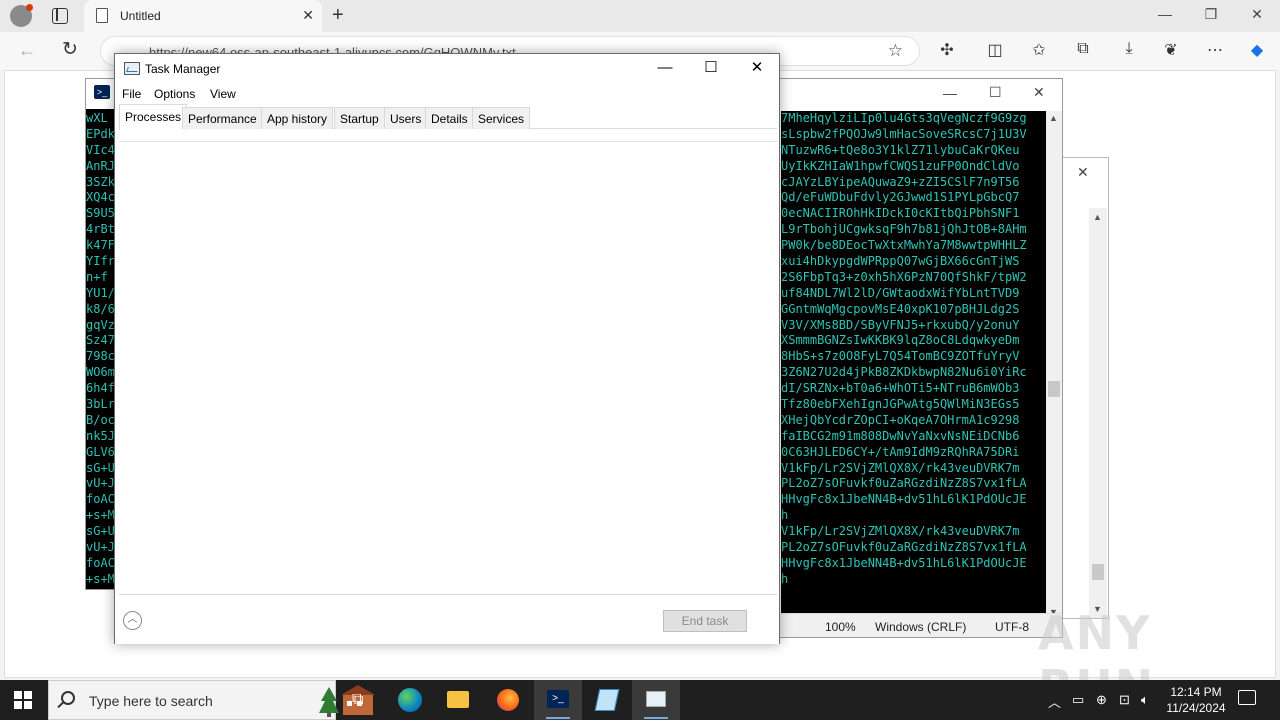 Image resolution: width=1280 pixels, height=720 pixels. What do you see at coordinates (132, 620) in the screenshot?
I see `fewer-details-icon: ︿` at bounding box center [132, 620].